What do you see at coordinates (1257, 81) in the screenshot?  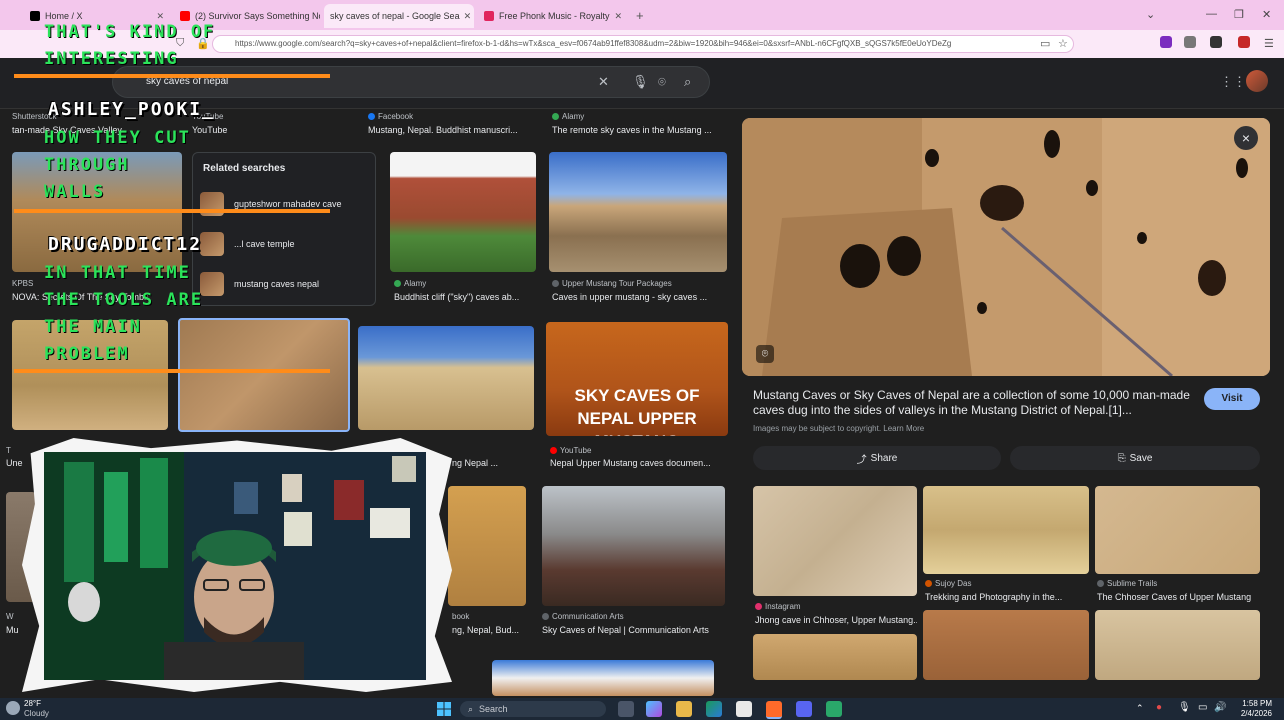 I see `account-avatar` at bounding box center [1257, 81].